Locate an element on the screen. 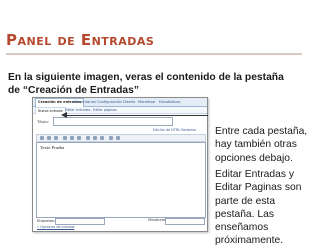  tab-configuracion: Configuración is located at coordinates (109, 102).